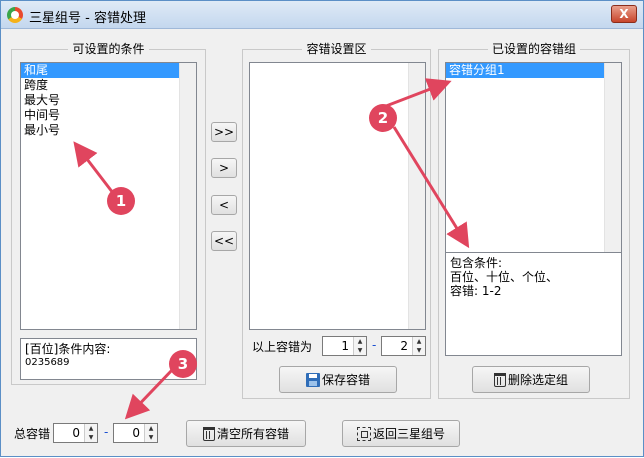 The height and width of the screenshot is (458, 644). I want to click on total-max-stepper: 0 ▲ ▼, so click(135, 433).